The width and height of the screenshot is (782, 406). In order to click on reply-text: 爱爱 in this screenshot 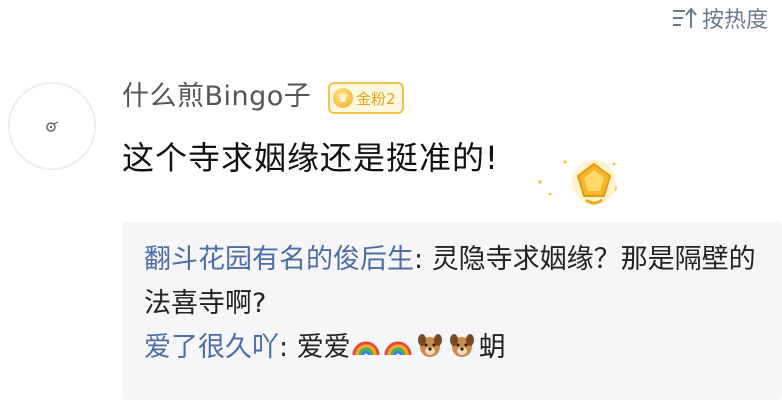, I will do `click(323, 347)`.